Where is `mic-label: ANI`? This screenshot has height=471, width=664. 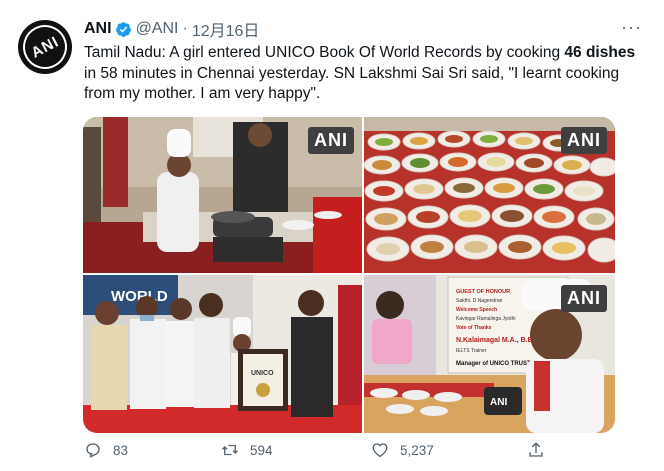
mic-label: ANI is located at coordinates (498, 402).